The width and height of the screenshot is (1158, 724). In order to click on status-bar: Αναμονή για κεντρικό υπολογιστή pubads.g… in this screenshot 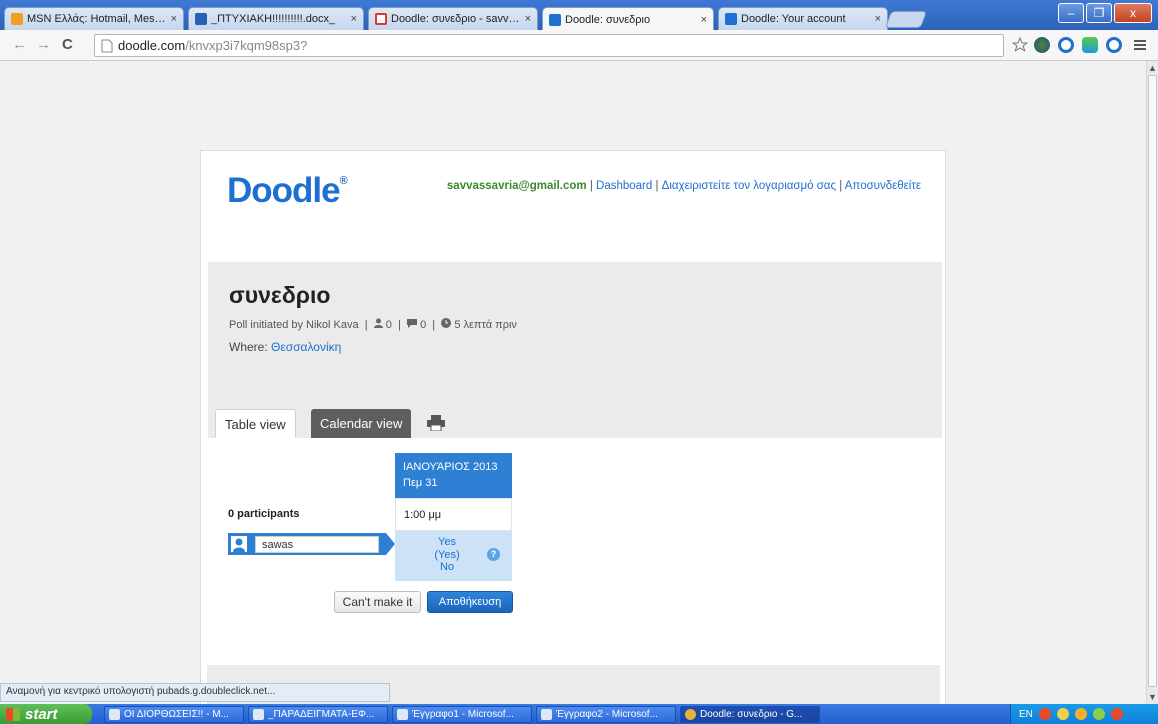, I will do `click(195, 692)`.